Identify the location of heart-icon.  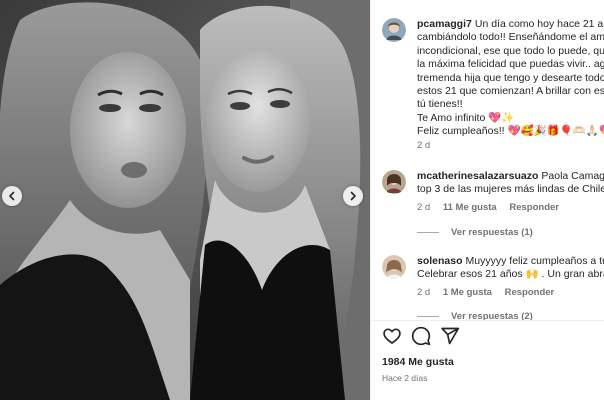
(392, 336).